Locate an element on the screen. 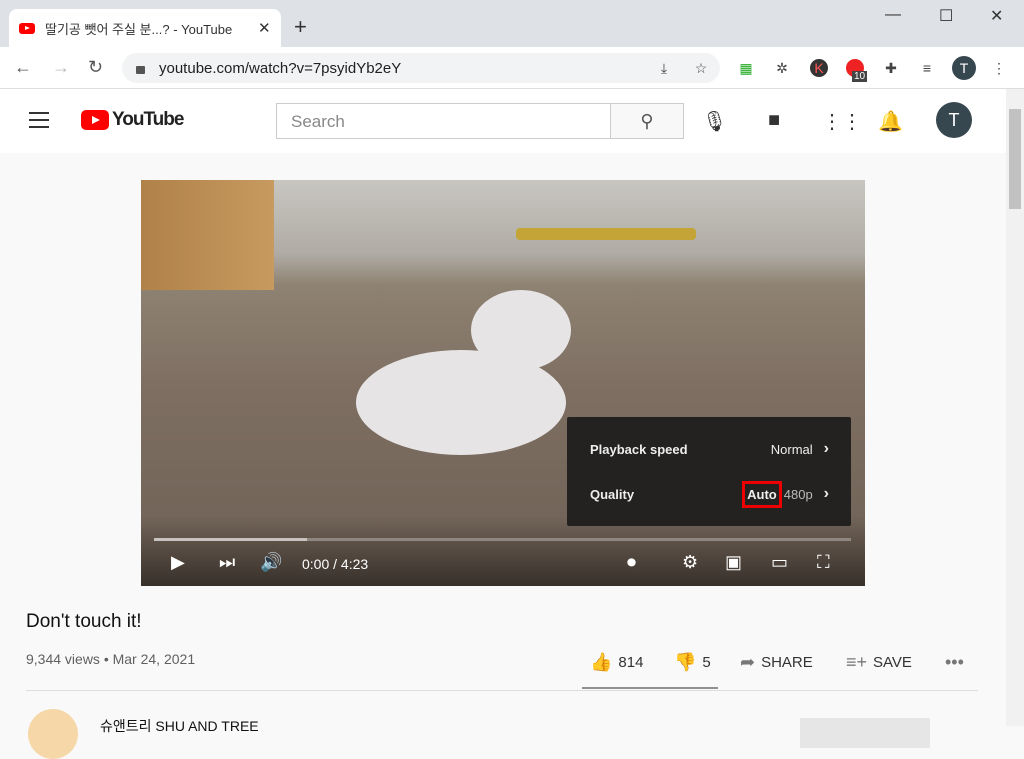  subscribe-button is located at coordinates (865, 733).